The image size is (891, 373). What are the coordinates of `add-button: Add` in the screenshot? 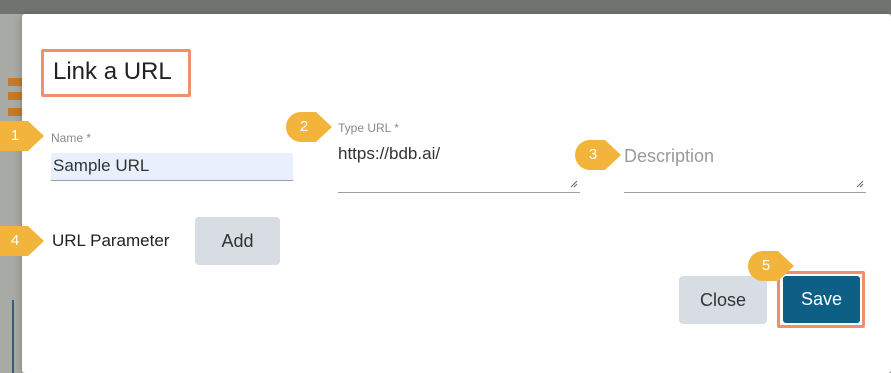 It's located at (237, 241).